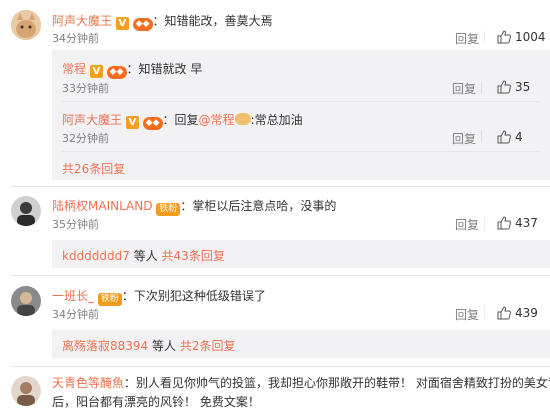 This screenshot has height=410, width=550. I want to click on comment-line: 陆柄权MAINLAND 铁粉 ：掌柜以后注意点哈，没事的, so click(194, 206).